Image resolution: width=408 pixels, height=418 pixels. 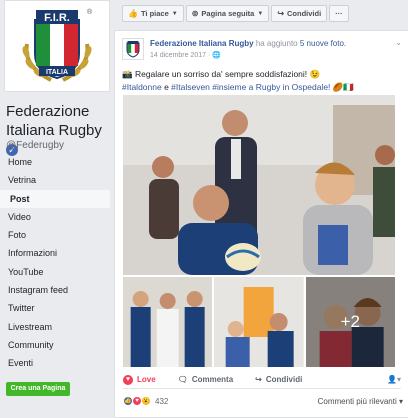 What do you see at coordinates (398, 379) in the screenshot?
I see `chevron-down-icon: ▾` at bounding box center [398, 379].